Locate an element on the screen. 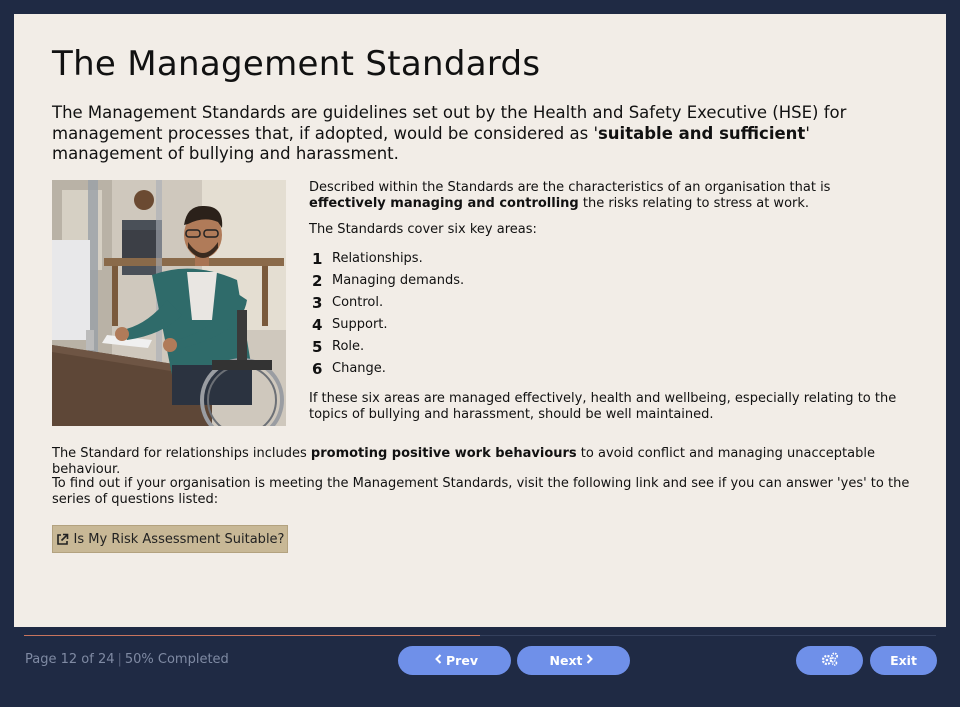 The width and height of the screenshot is (960, 707). list-item: 5 Role. is located at coordinates (609, 347).